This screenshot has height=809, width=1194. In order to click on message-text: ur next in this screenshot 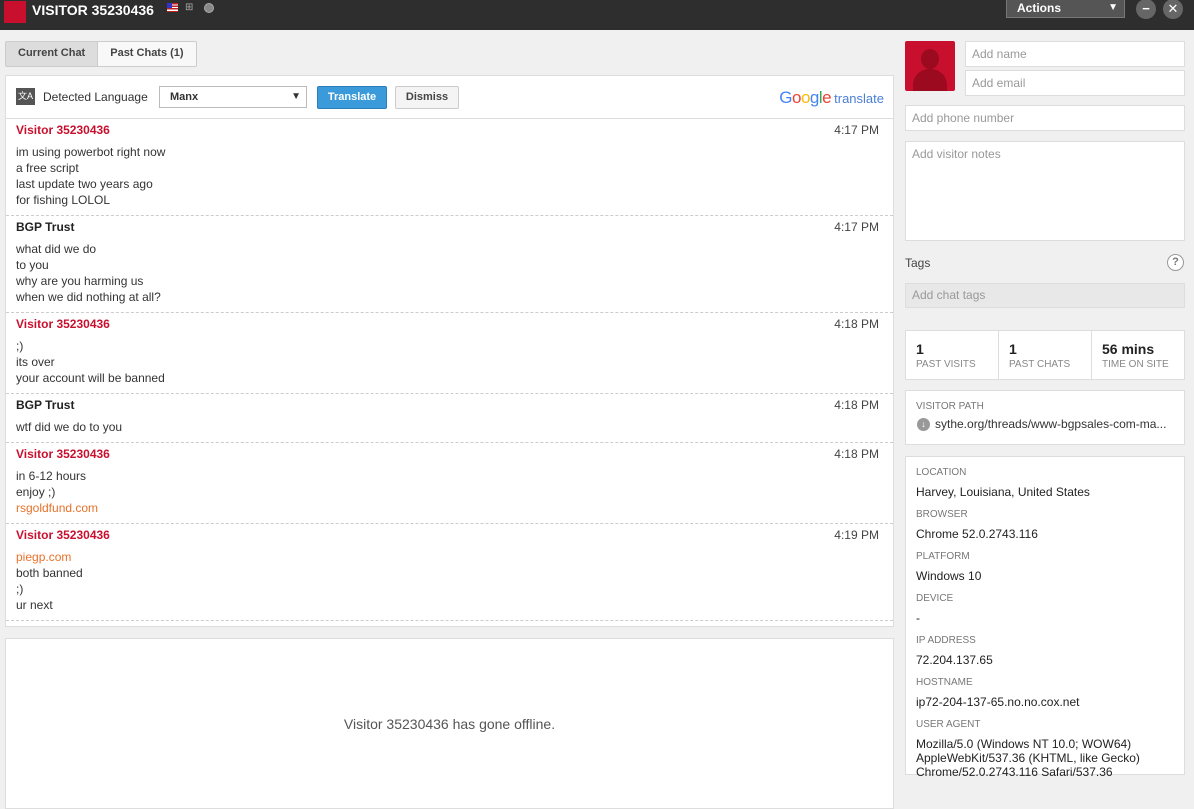, I will do `click(34, 605)`.